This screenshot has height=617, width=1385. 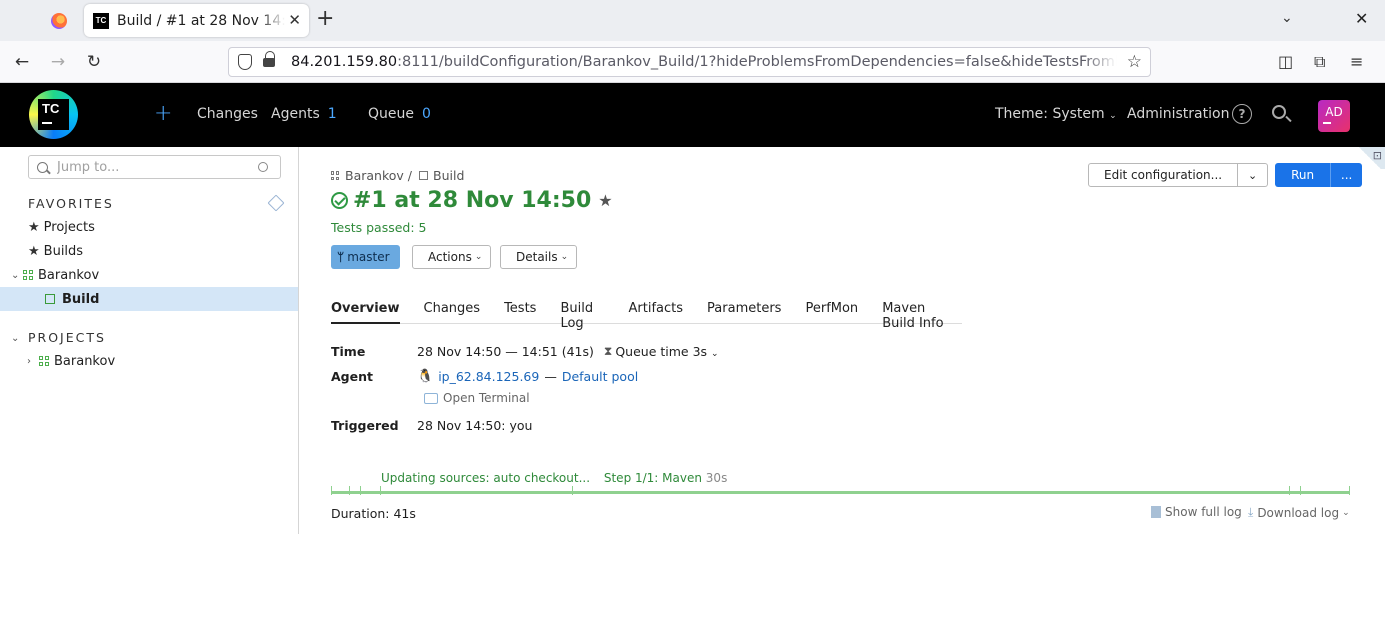 What do you see at coordinates (157, 167) in the screenshot?
I see `jump-to-input` at bounding box center [157, 167].